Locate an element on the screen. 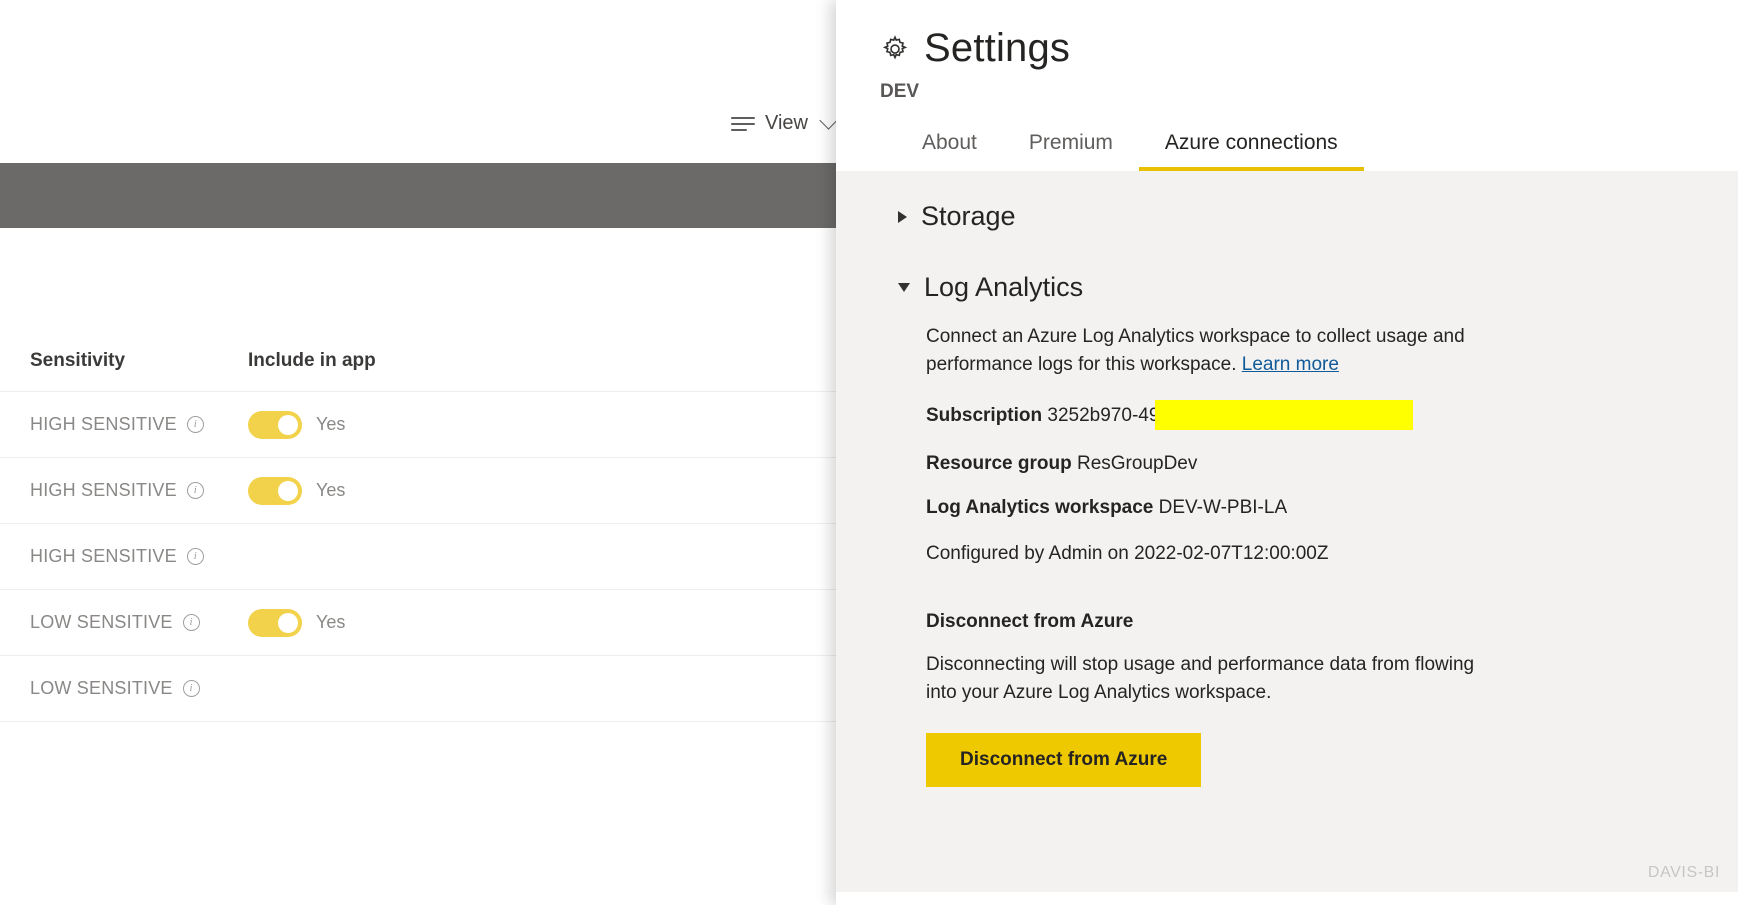 This screenshot has width=1738, height=905. resource-group-label: Resource group is located at coordinates (999, 463).